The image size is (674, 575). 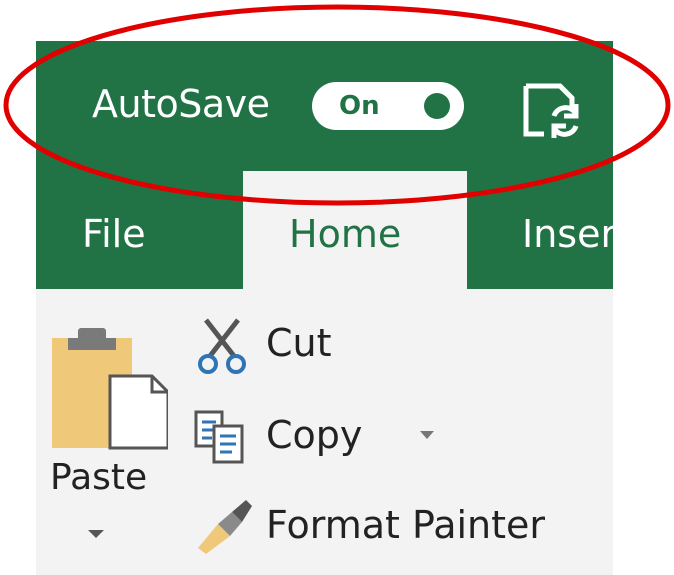 What do you see at coordinates (219, 437) in the screenshot?
I see `copy-icon` at bounding box center [219, 437].